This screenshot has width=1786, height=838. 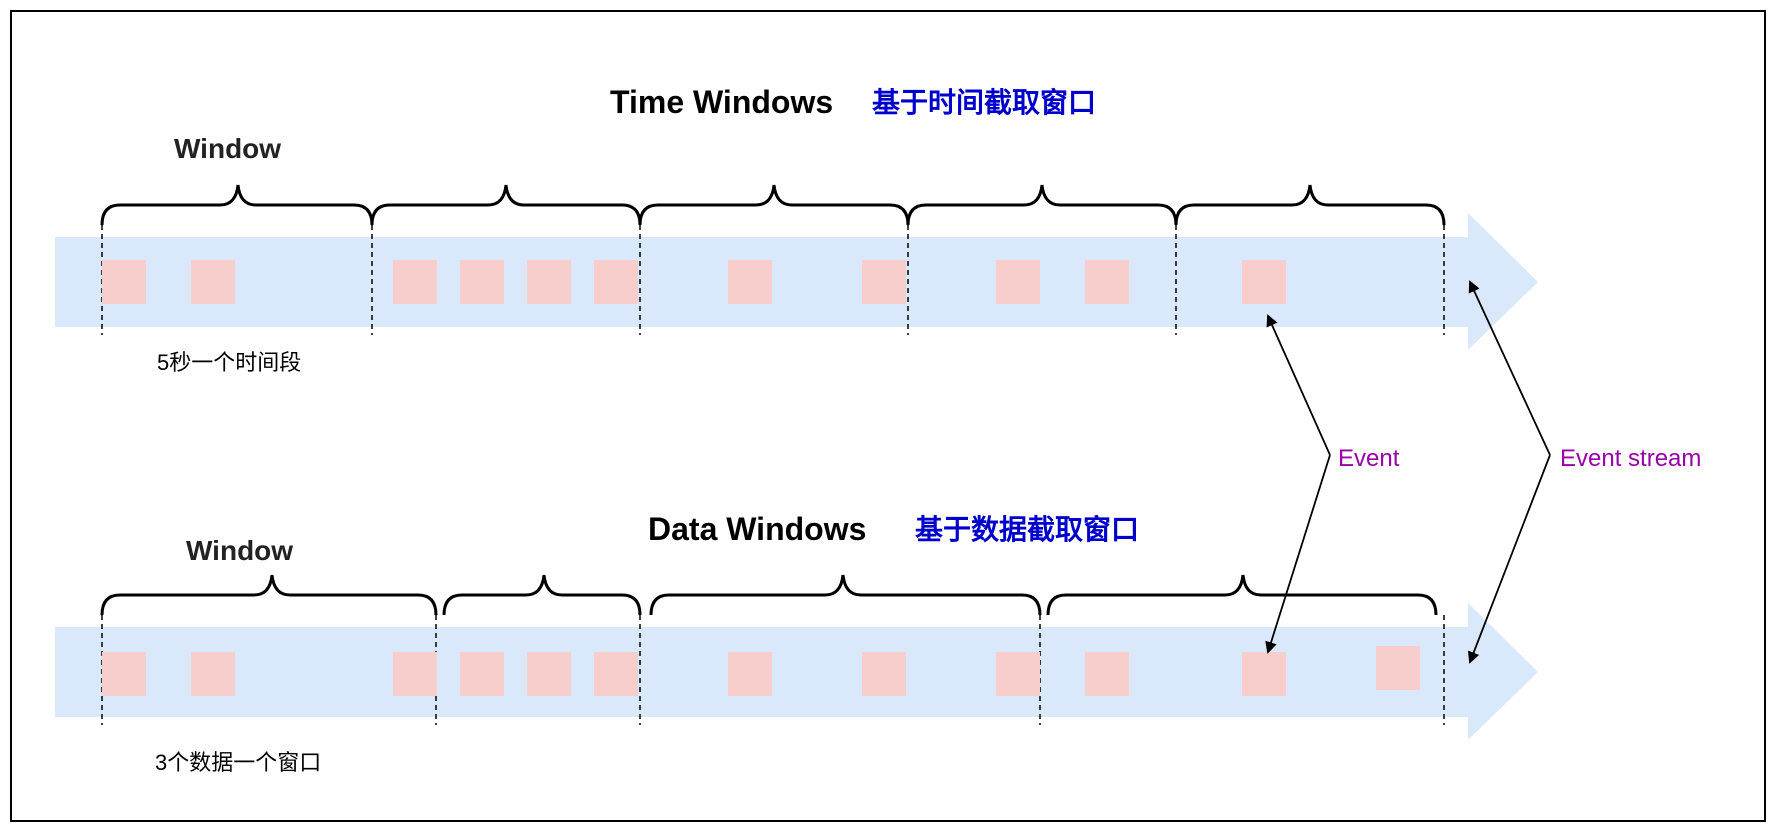 I want to click on event-stream-label: Event stream, so click(x=1630, y=458).